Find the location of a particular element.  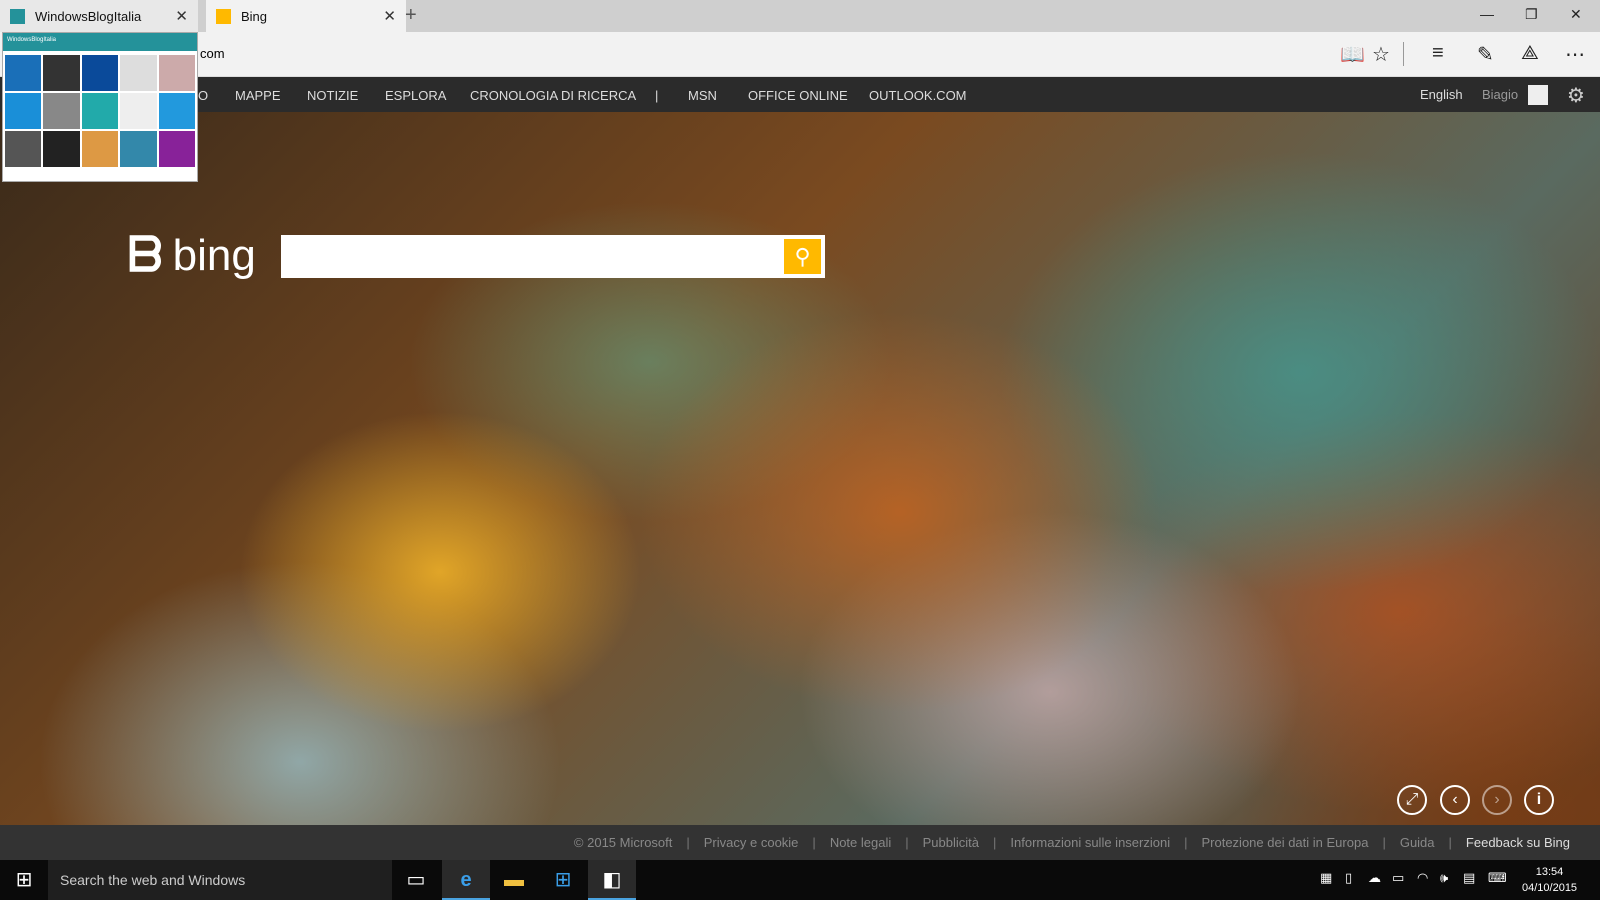

preview-title: WindowsBlogItalia is located at coordinates (100, 42).